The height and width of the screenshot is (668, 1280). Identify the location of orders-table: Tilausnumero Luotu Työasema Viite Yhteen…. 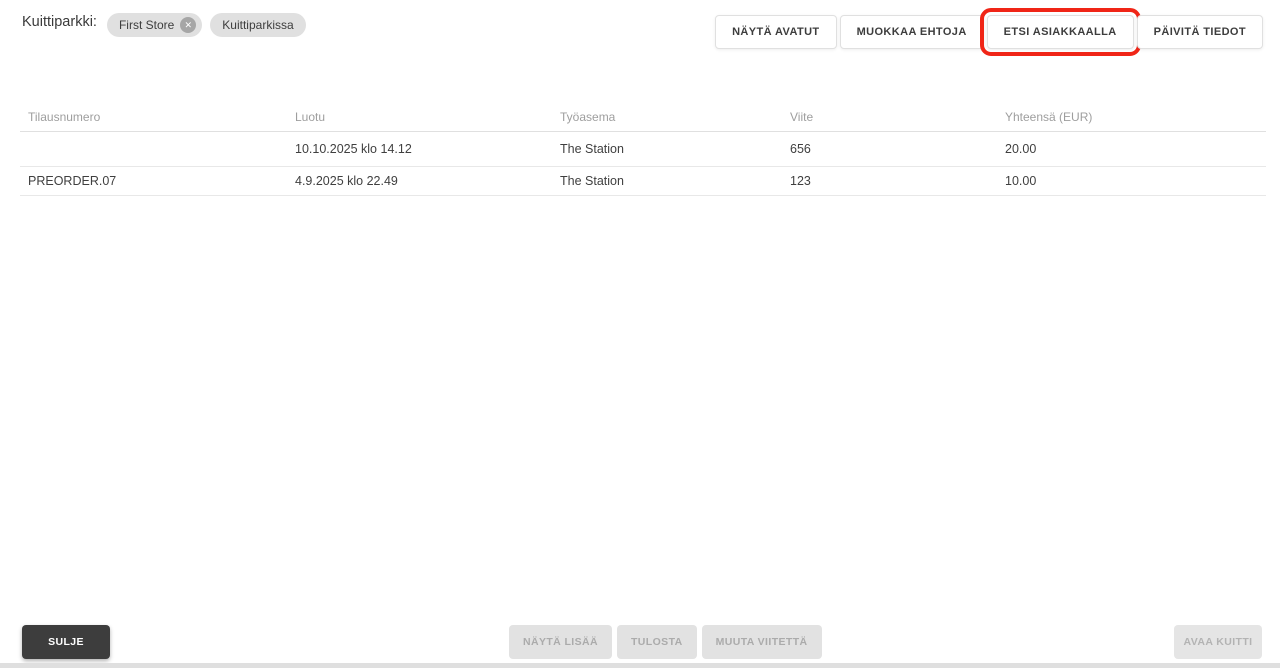
(643, 149).